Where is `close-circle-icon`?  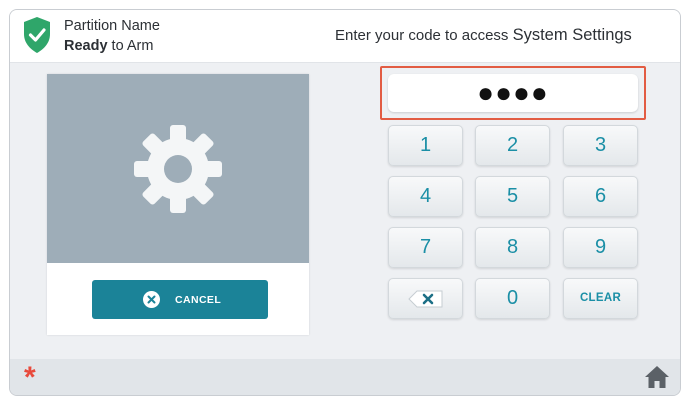
close-circle-icon is located at coordinates (151, 299).